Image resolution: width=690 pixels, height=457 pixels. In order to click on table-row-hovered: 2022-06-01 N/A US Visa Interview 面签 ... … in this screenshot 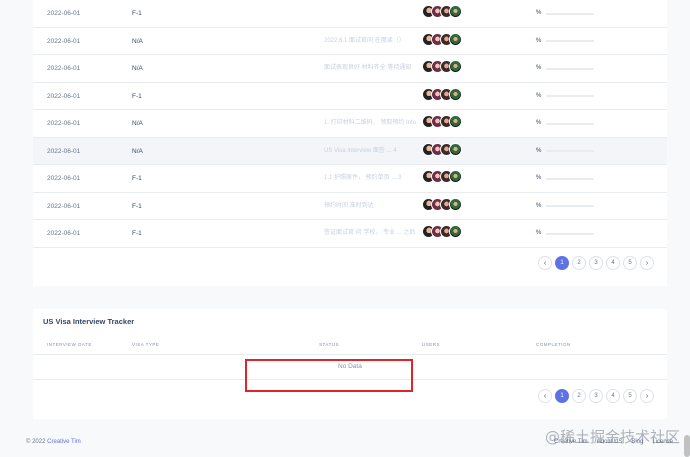, I will do `click(350, 151)`.